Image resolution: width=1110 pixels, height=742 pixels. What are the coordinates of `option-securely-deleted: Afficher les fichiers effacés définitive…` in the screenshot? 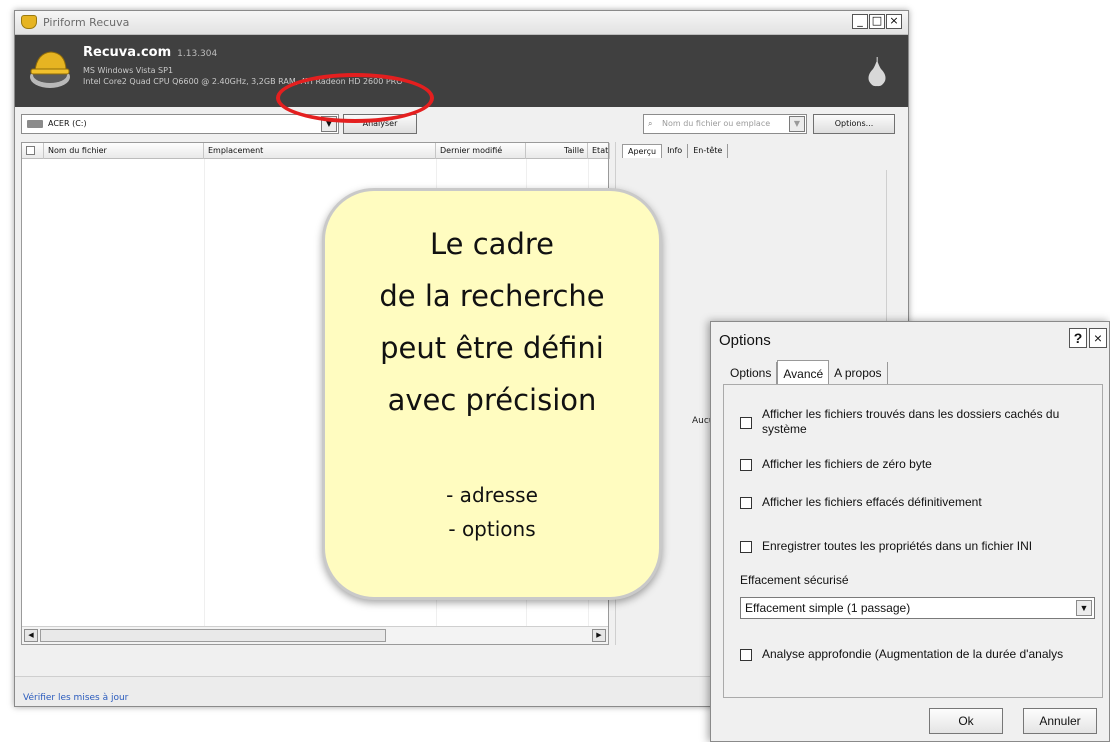 It's located at (915, 504).